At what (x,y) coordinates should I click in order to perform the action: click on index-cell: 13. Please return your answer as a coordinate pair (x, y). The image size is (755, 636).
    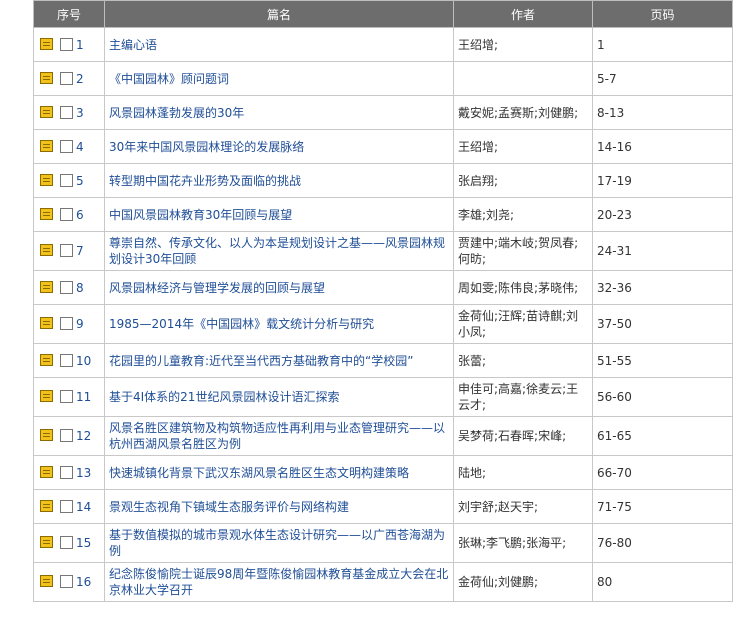
    Looking at the image, I should click on (69, 472).